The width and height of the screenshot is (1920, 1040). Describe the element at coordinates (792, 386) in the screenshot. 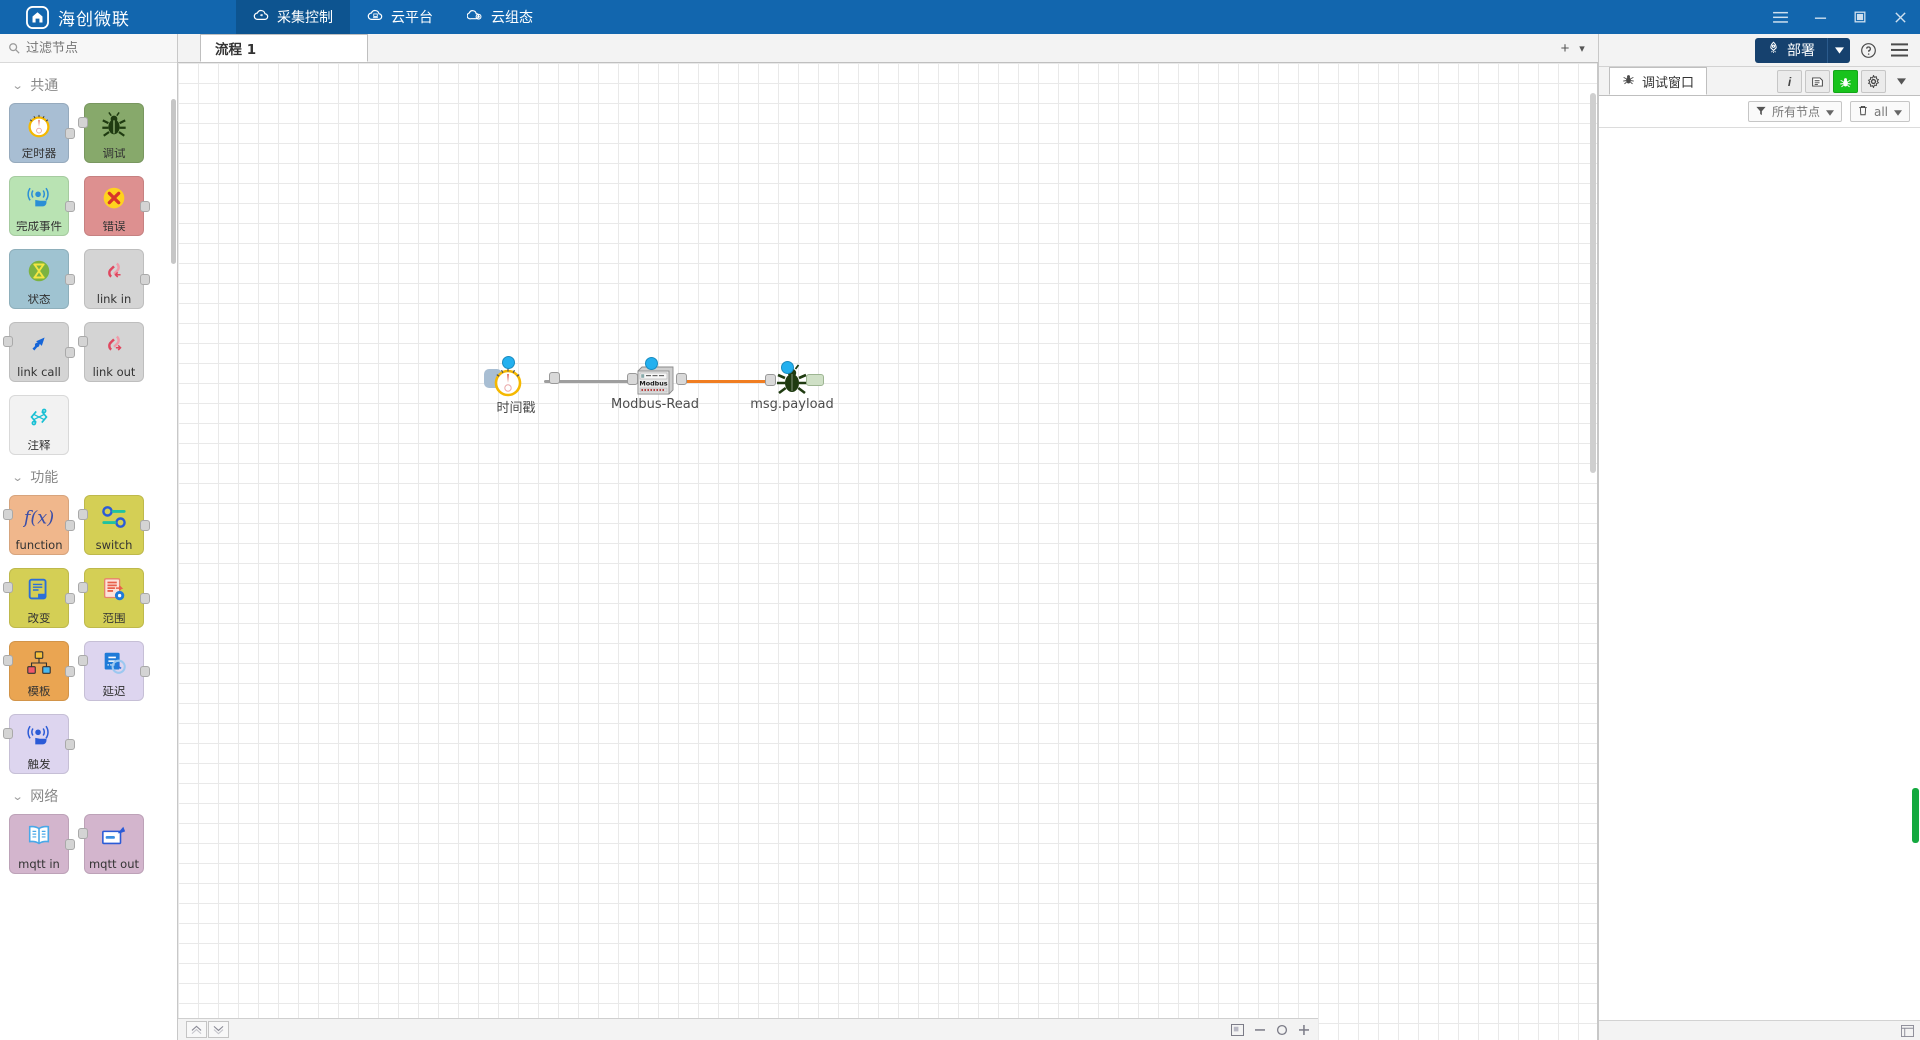

I see `flow-node-msg-payload: msg.payload` at that location.